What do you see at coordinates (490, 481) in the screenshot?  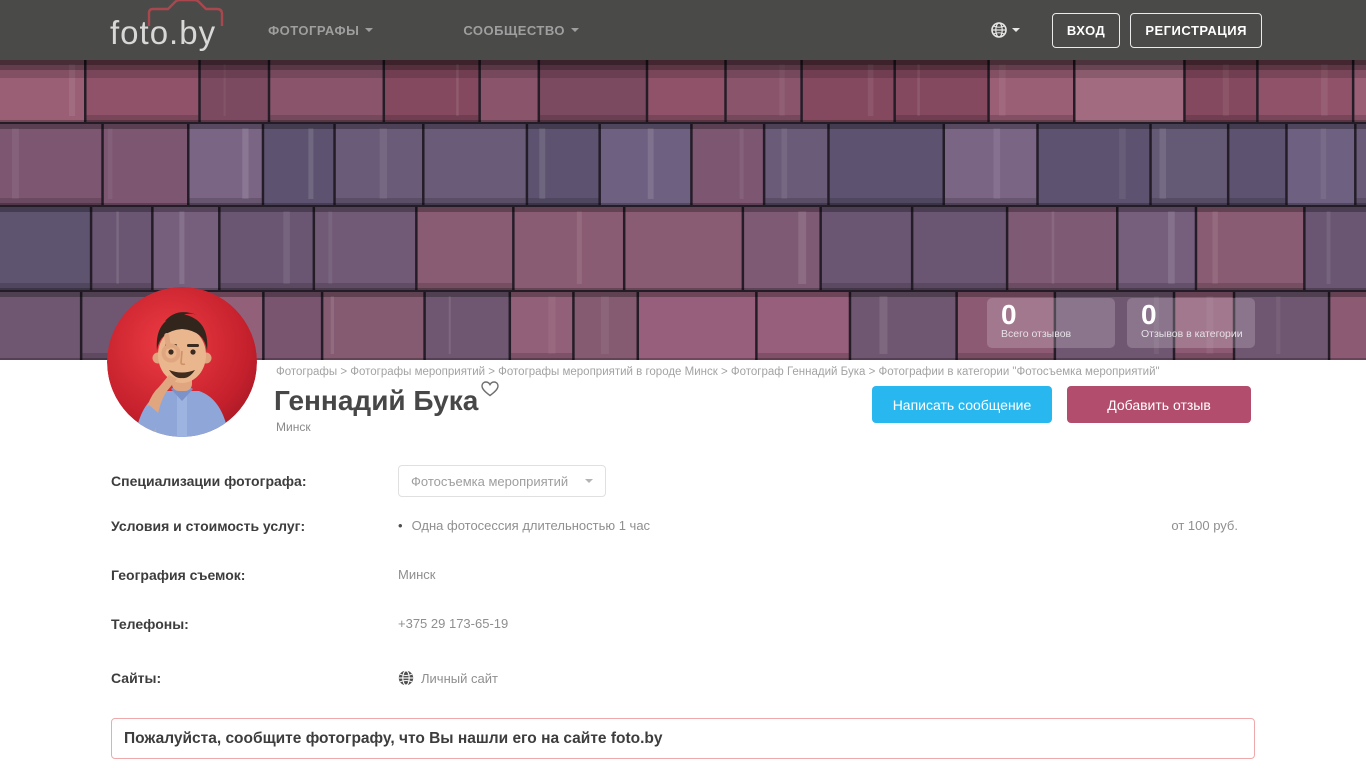 I see `specialization-selected-value: Фотосъемка мероприятий` at bounding box center [490, 481].